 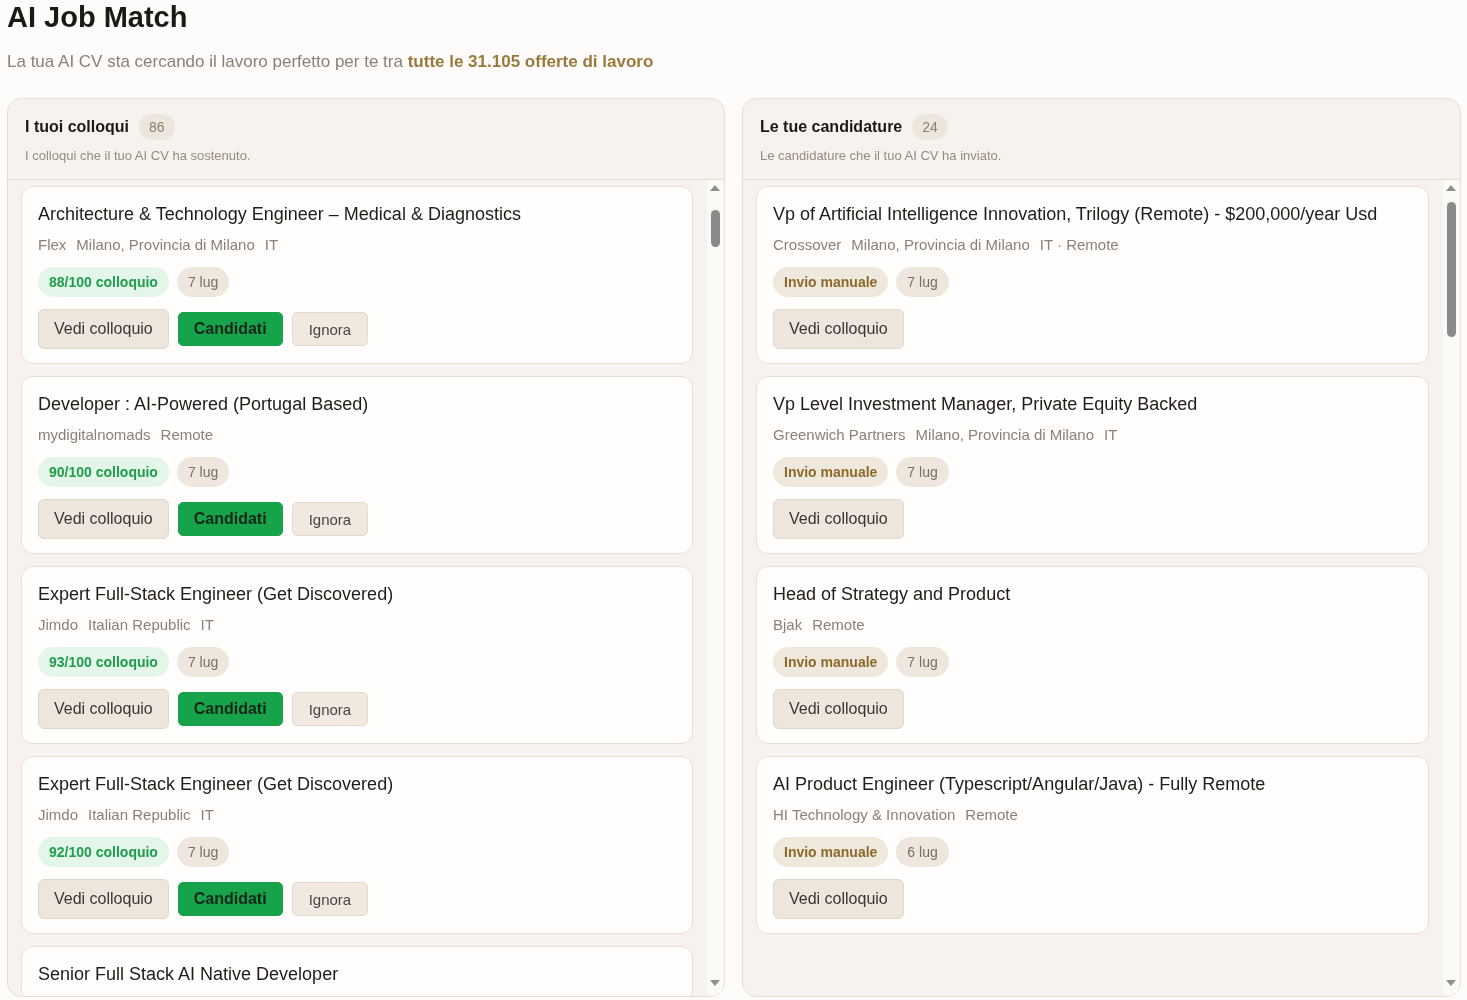 I want to click on date-tag: 6 lug, so click(x=922, y=852).